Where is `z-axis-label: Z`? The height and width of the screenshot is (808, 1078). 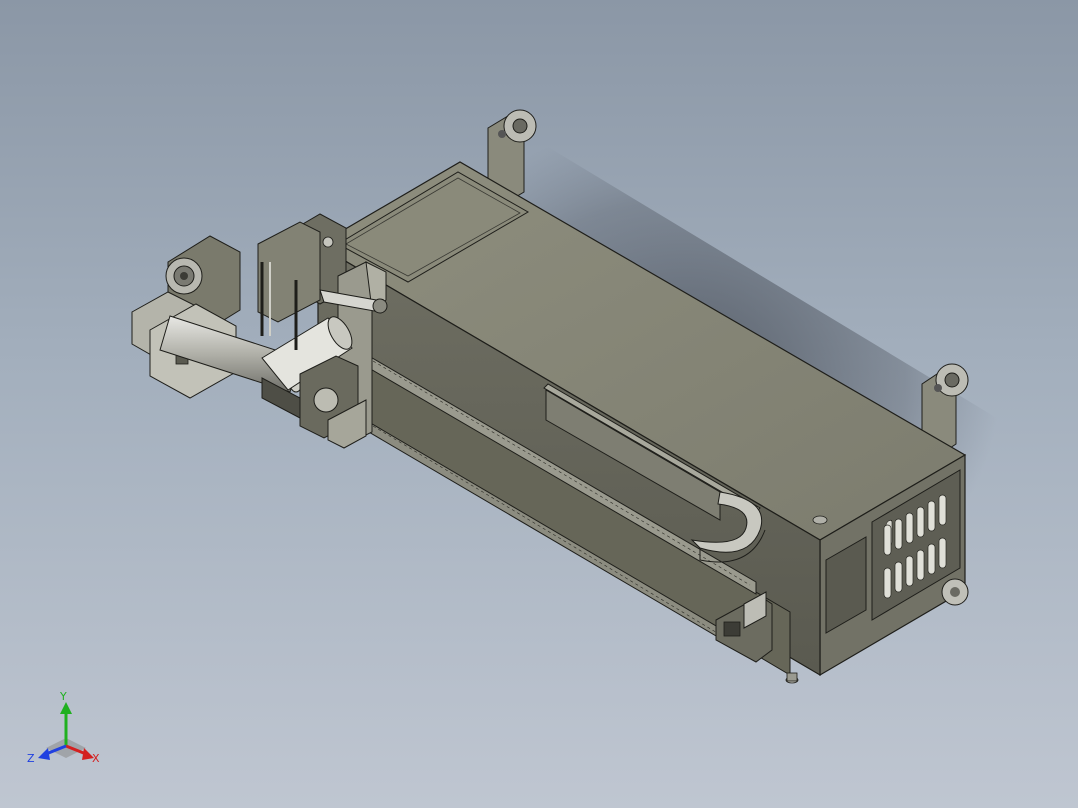 z-axis-label: Z is located at coordinates (31, 758).